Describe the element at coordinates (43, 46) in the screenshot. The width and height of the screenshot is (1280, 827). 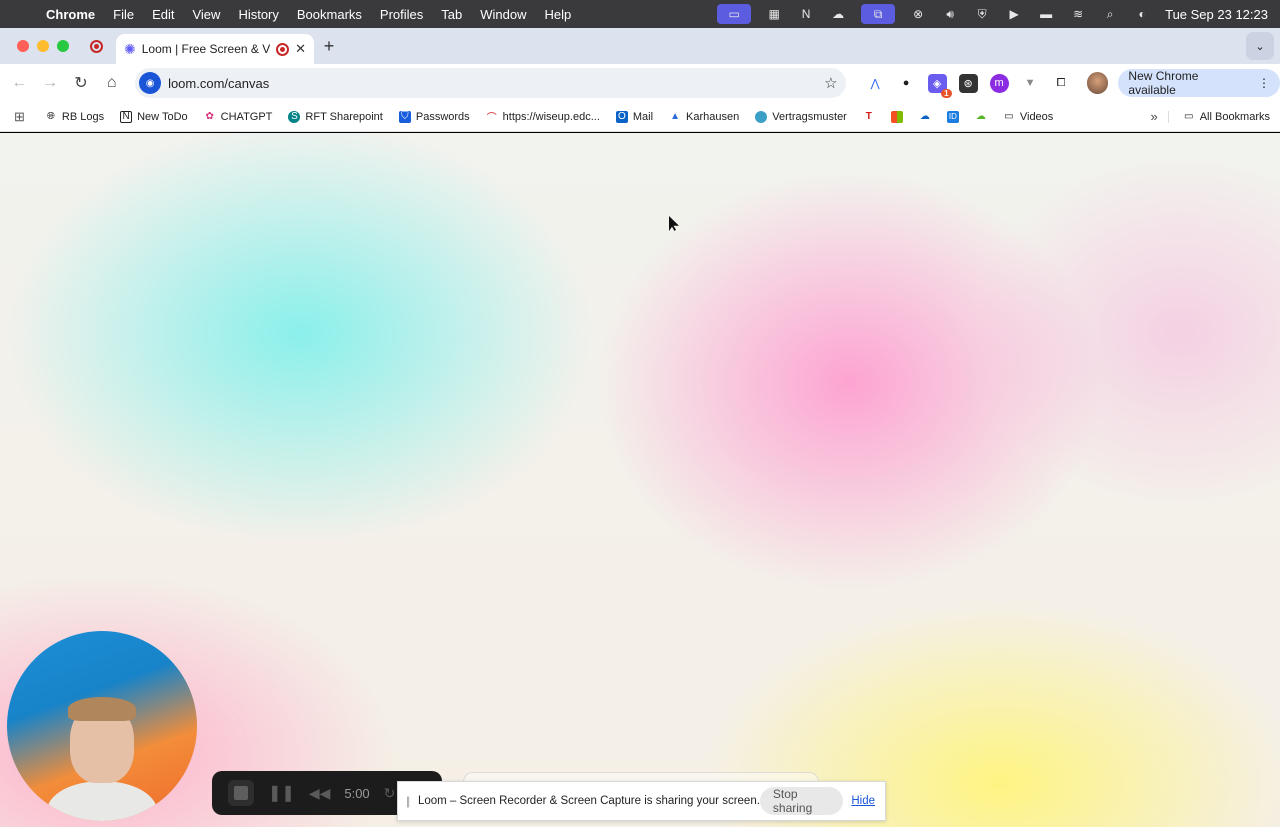
I see `minimize-window-button` at that location.